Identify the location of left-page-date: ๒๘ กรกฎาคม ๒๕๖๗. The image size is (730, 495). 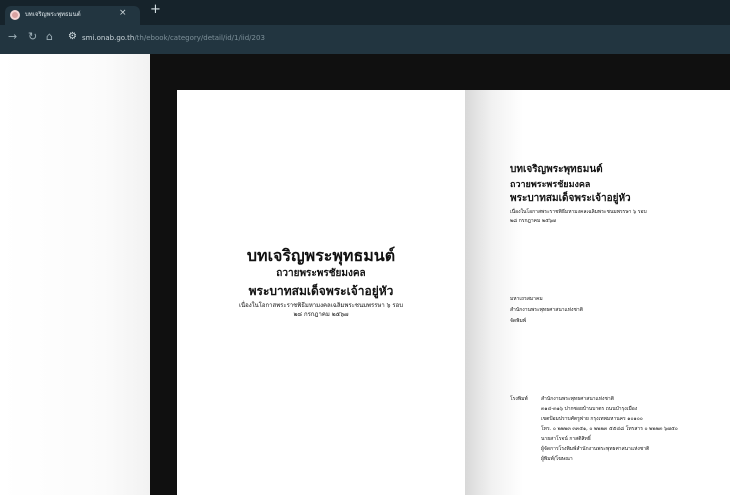
(321, 314).